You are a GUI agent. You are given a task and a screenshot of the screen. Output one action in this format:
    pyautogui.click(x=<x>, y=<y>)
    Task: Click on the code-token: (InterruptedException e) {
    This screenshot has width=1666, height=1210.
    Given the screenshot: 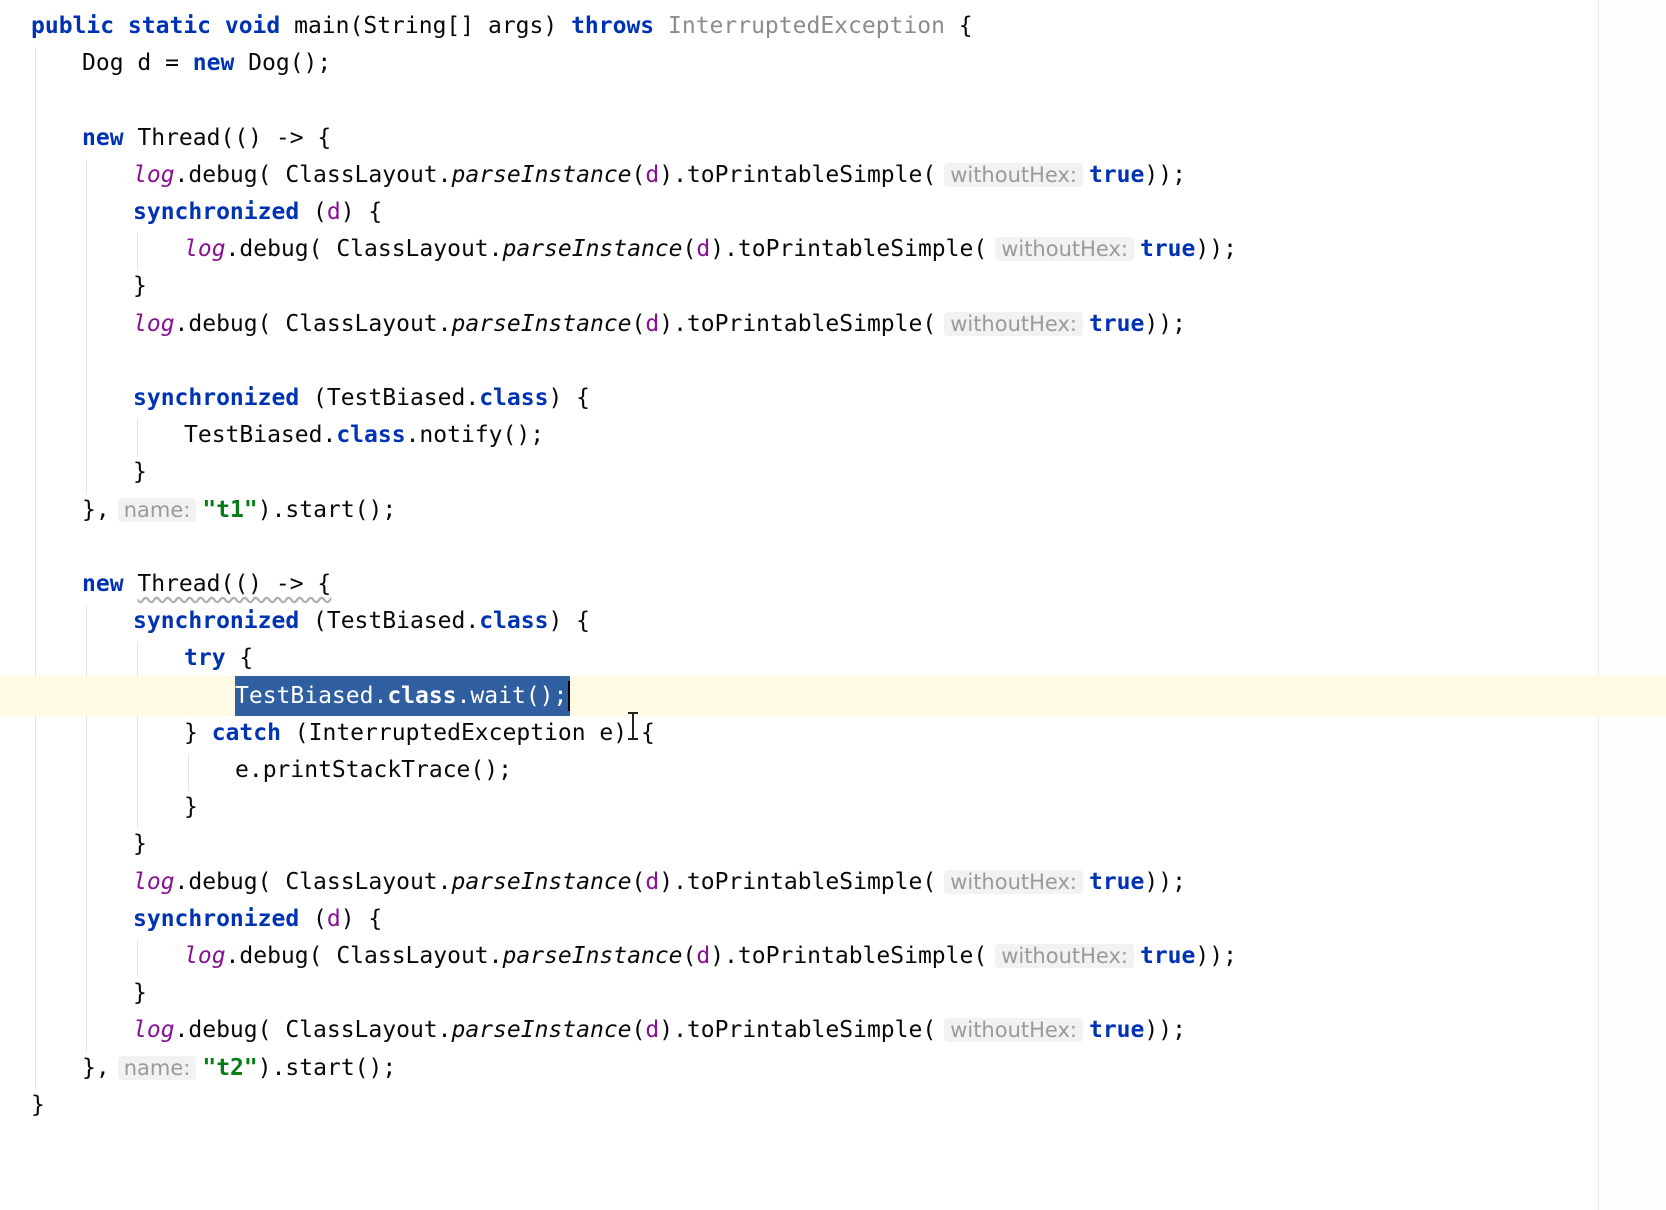 What is the action you would take?
    pyautogui.click(x=474, y=732)
    